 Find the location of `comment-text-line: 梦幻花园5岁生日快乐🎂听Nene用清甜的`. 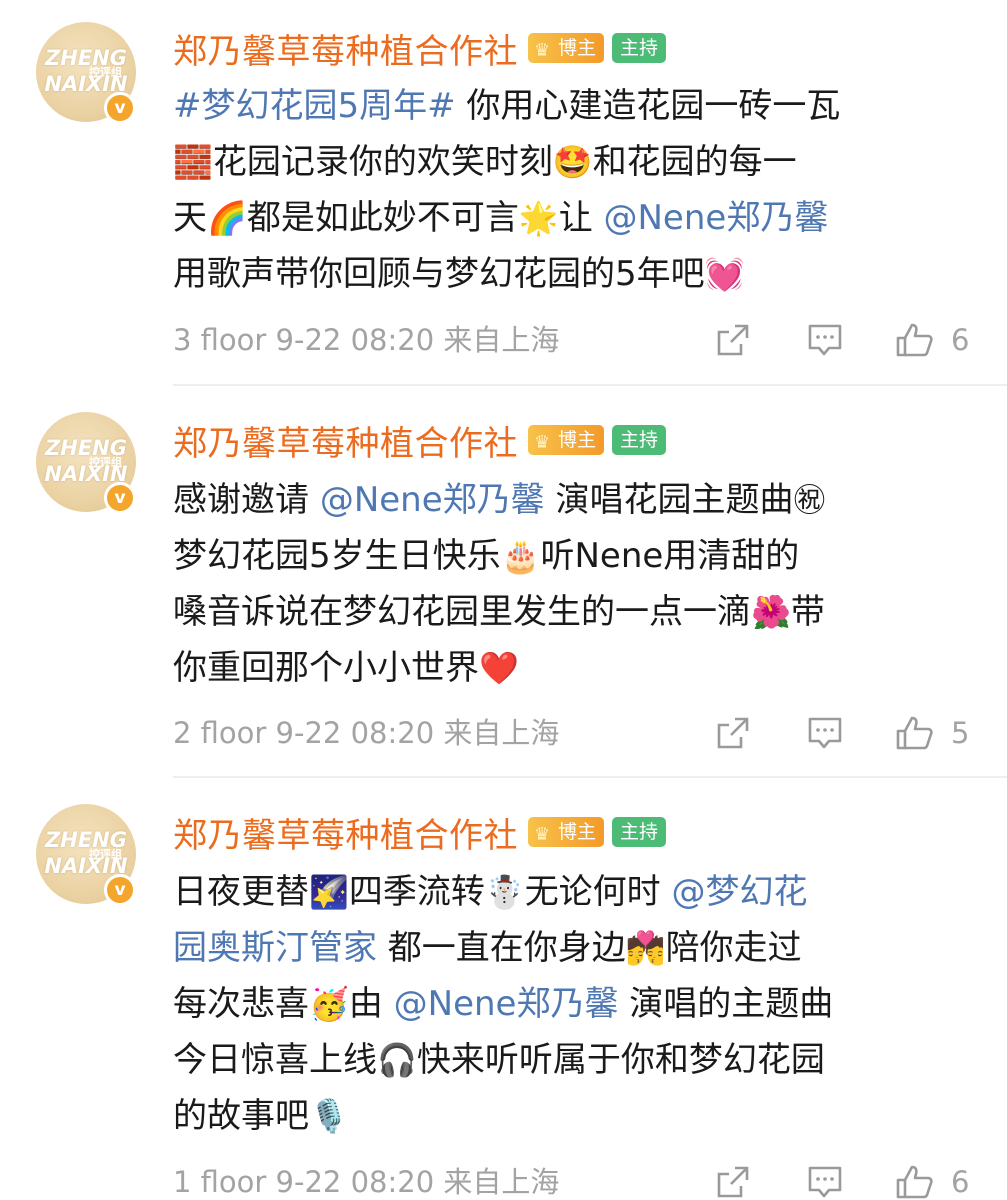

comment-text-line: 梦幻花园5岁生日快乐🎂听Nene用清甜的 is located at coordinates (573, 556).